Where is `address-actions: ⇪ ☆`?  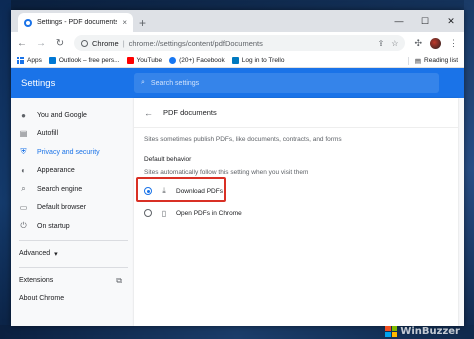
address-actions: ⇪ ☆ is located at coordinates (388, 43).